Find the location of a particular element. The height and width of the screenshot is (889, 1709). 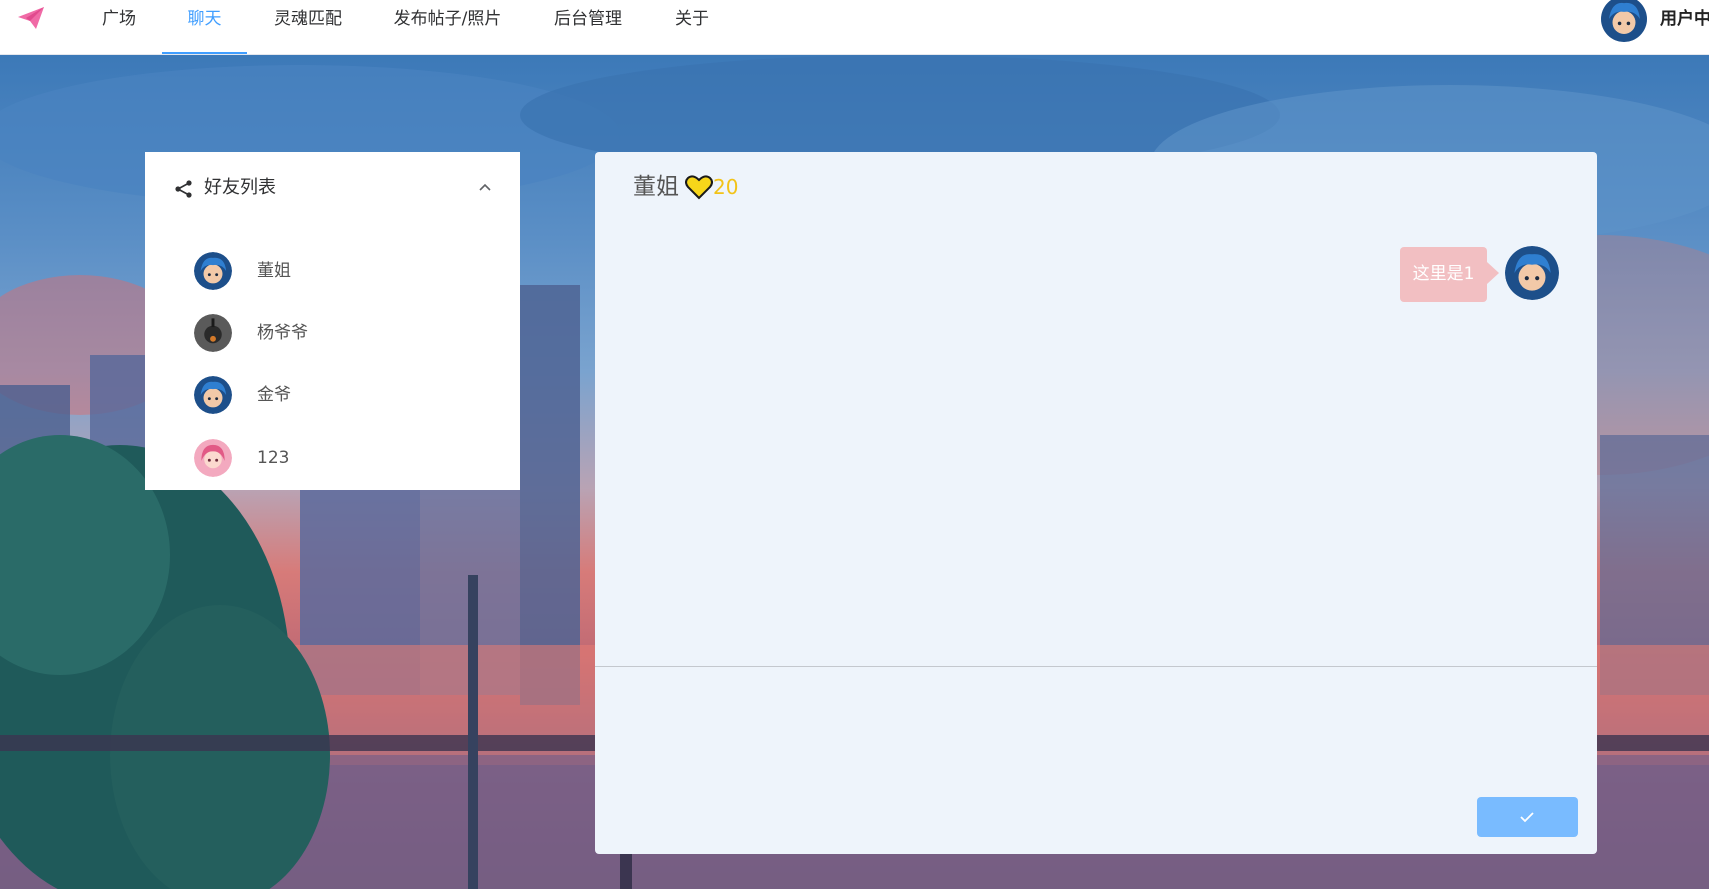

check-icon is located at coordinates (1527, 817).